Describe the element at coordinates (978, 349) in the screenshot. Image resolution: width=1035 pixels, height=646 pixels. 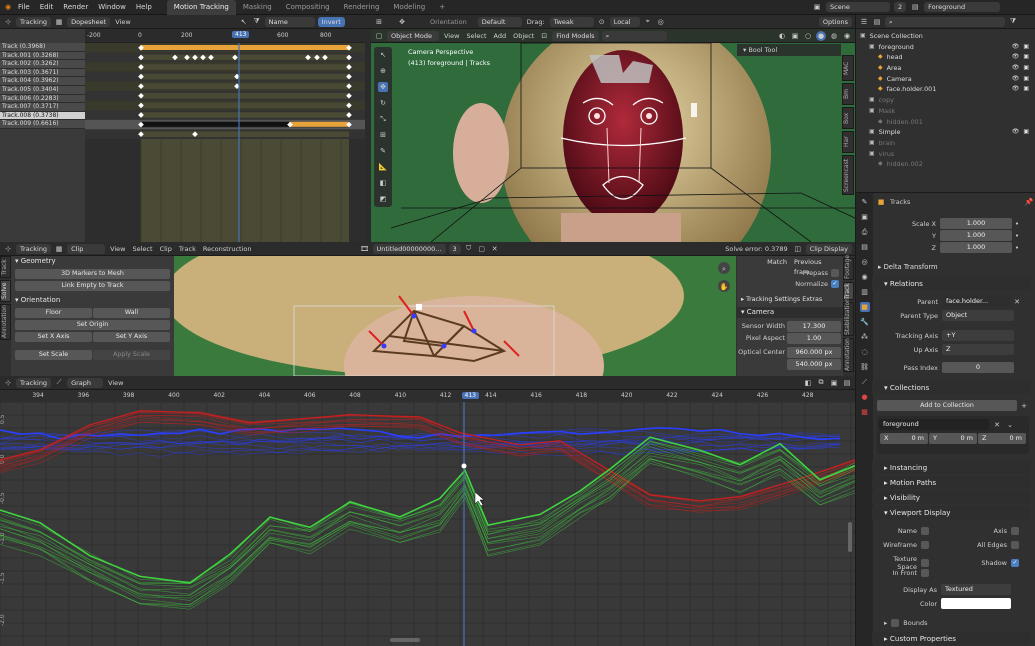
I see `up-axis-dropdown: Z` at that location.